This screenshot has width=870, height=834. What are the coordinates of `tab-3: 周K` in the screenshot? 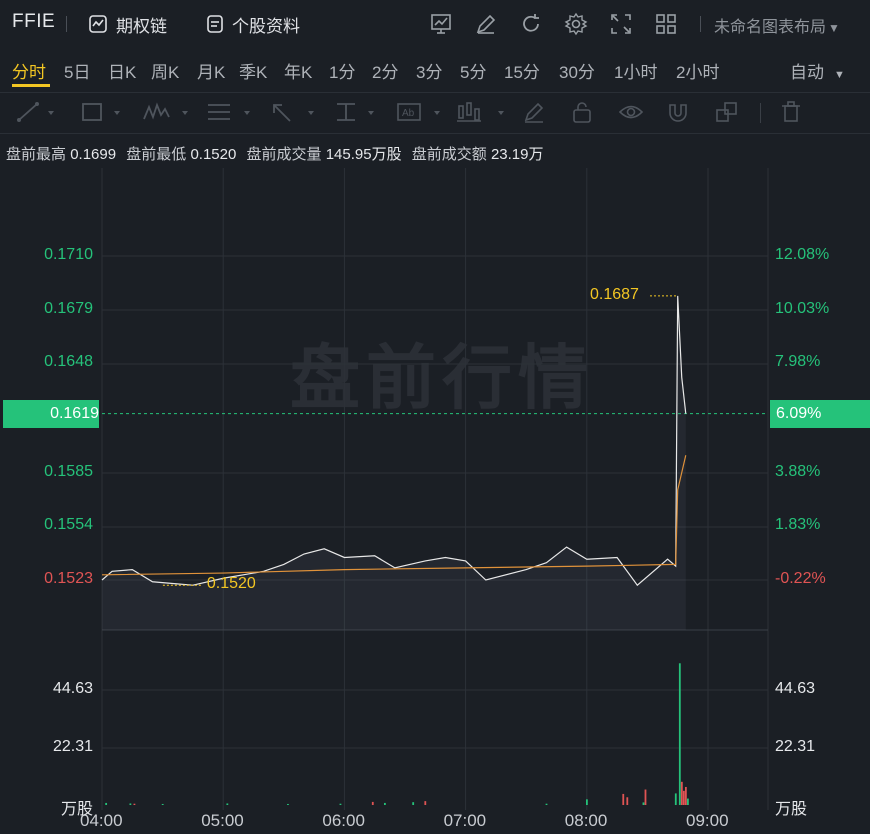 It's located at (165, 70).